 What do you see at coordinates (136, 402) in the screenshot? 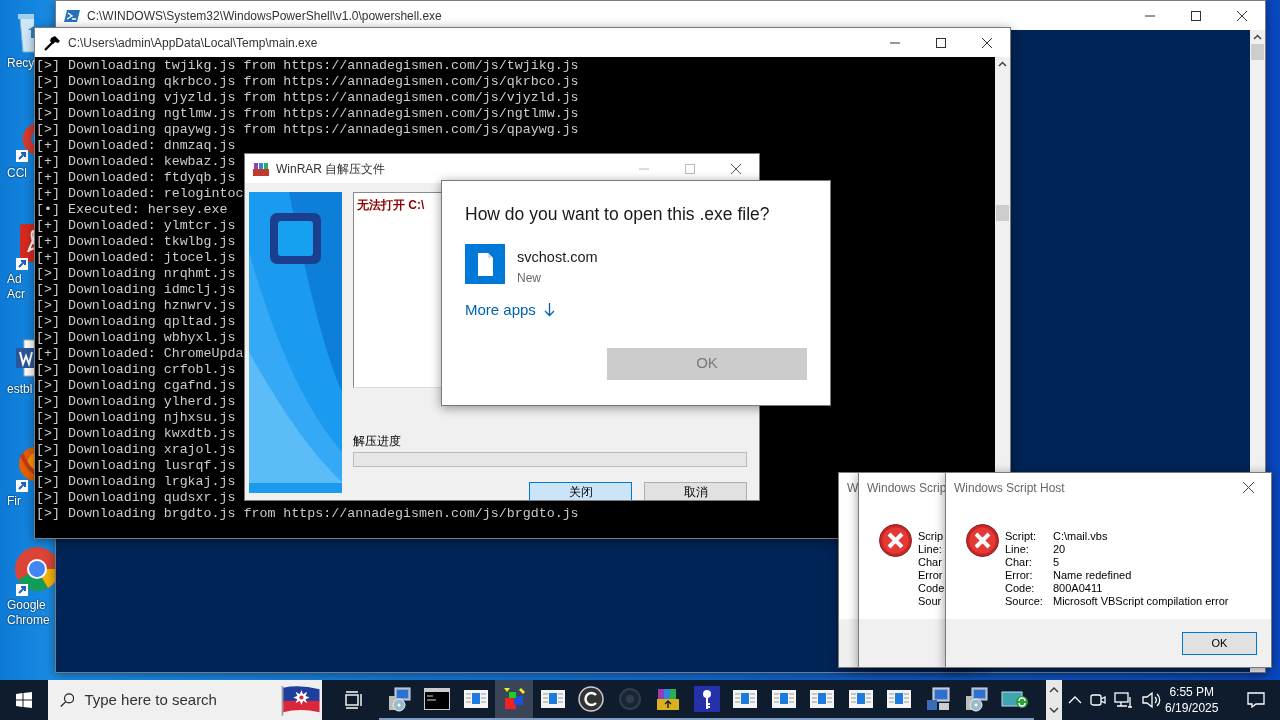
I see `console-line: [>] Downloading ylherd.js` at bounding box center [136, 402].